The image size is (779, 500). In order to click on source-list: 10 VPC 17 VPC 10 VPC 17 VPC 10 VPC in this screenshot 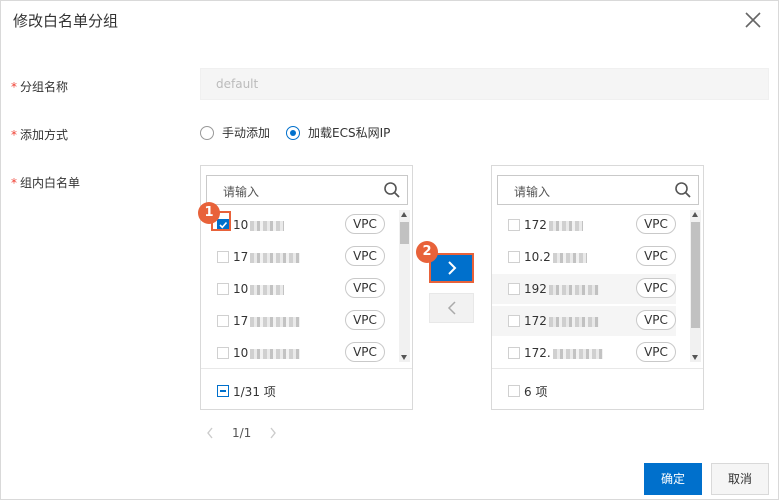, I will do `click(306, 287)`.